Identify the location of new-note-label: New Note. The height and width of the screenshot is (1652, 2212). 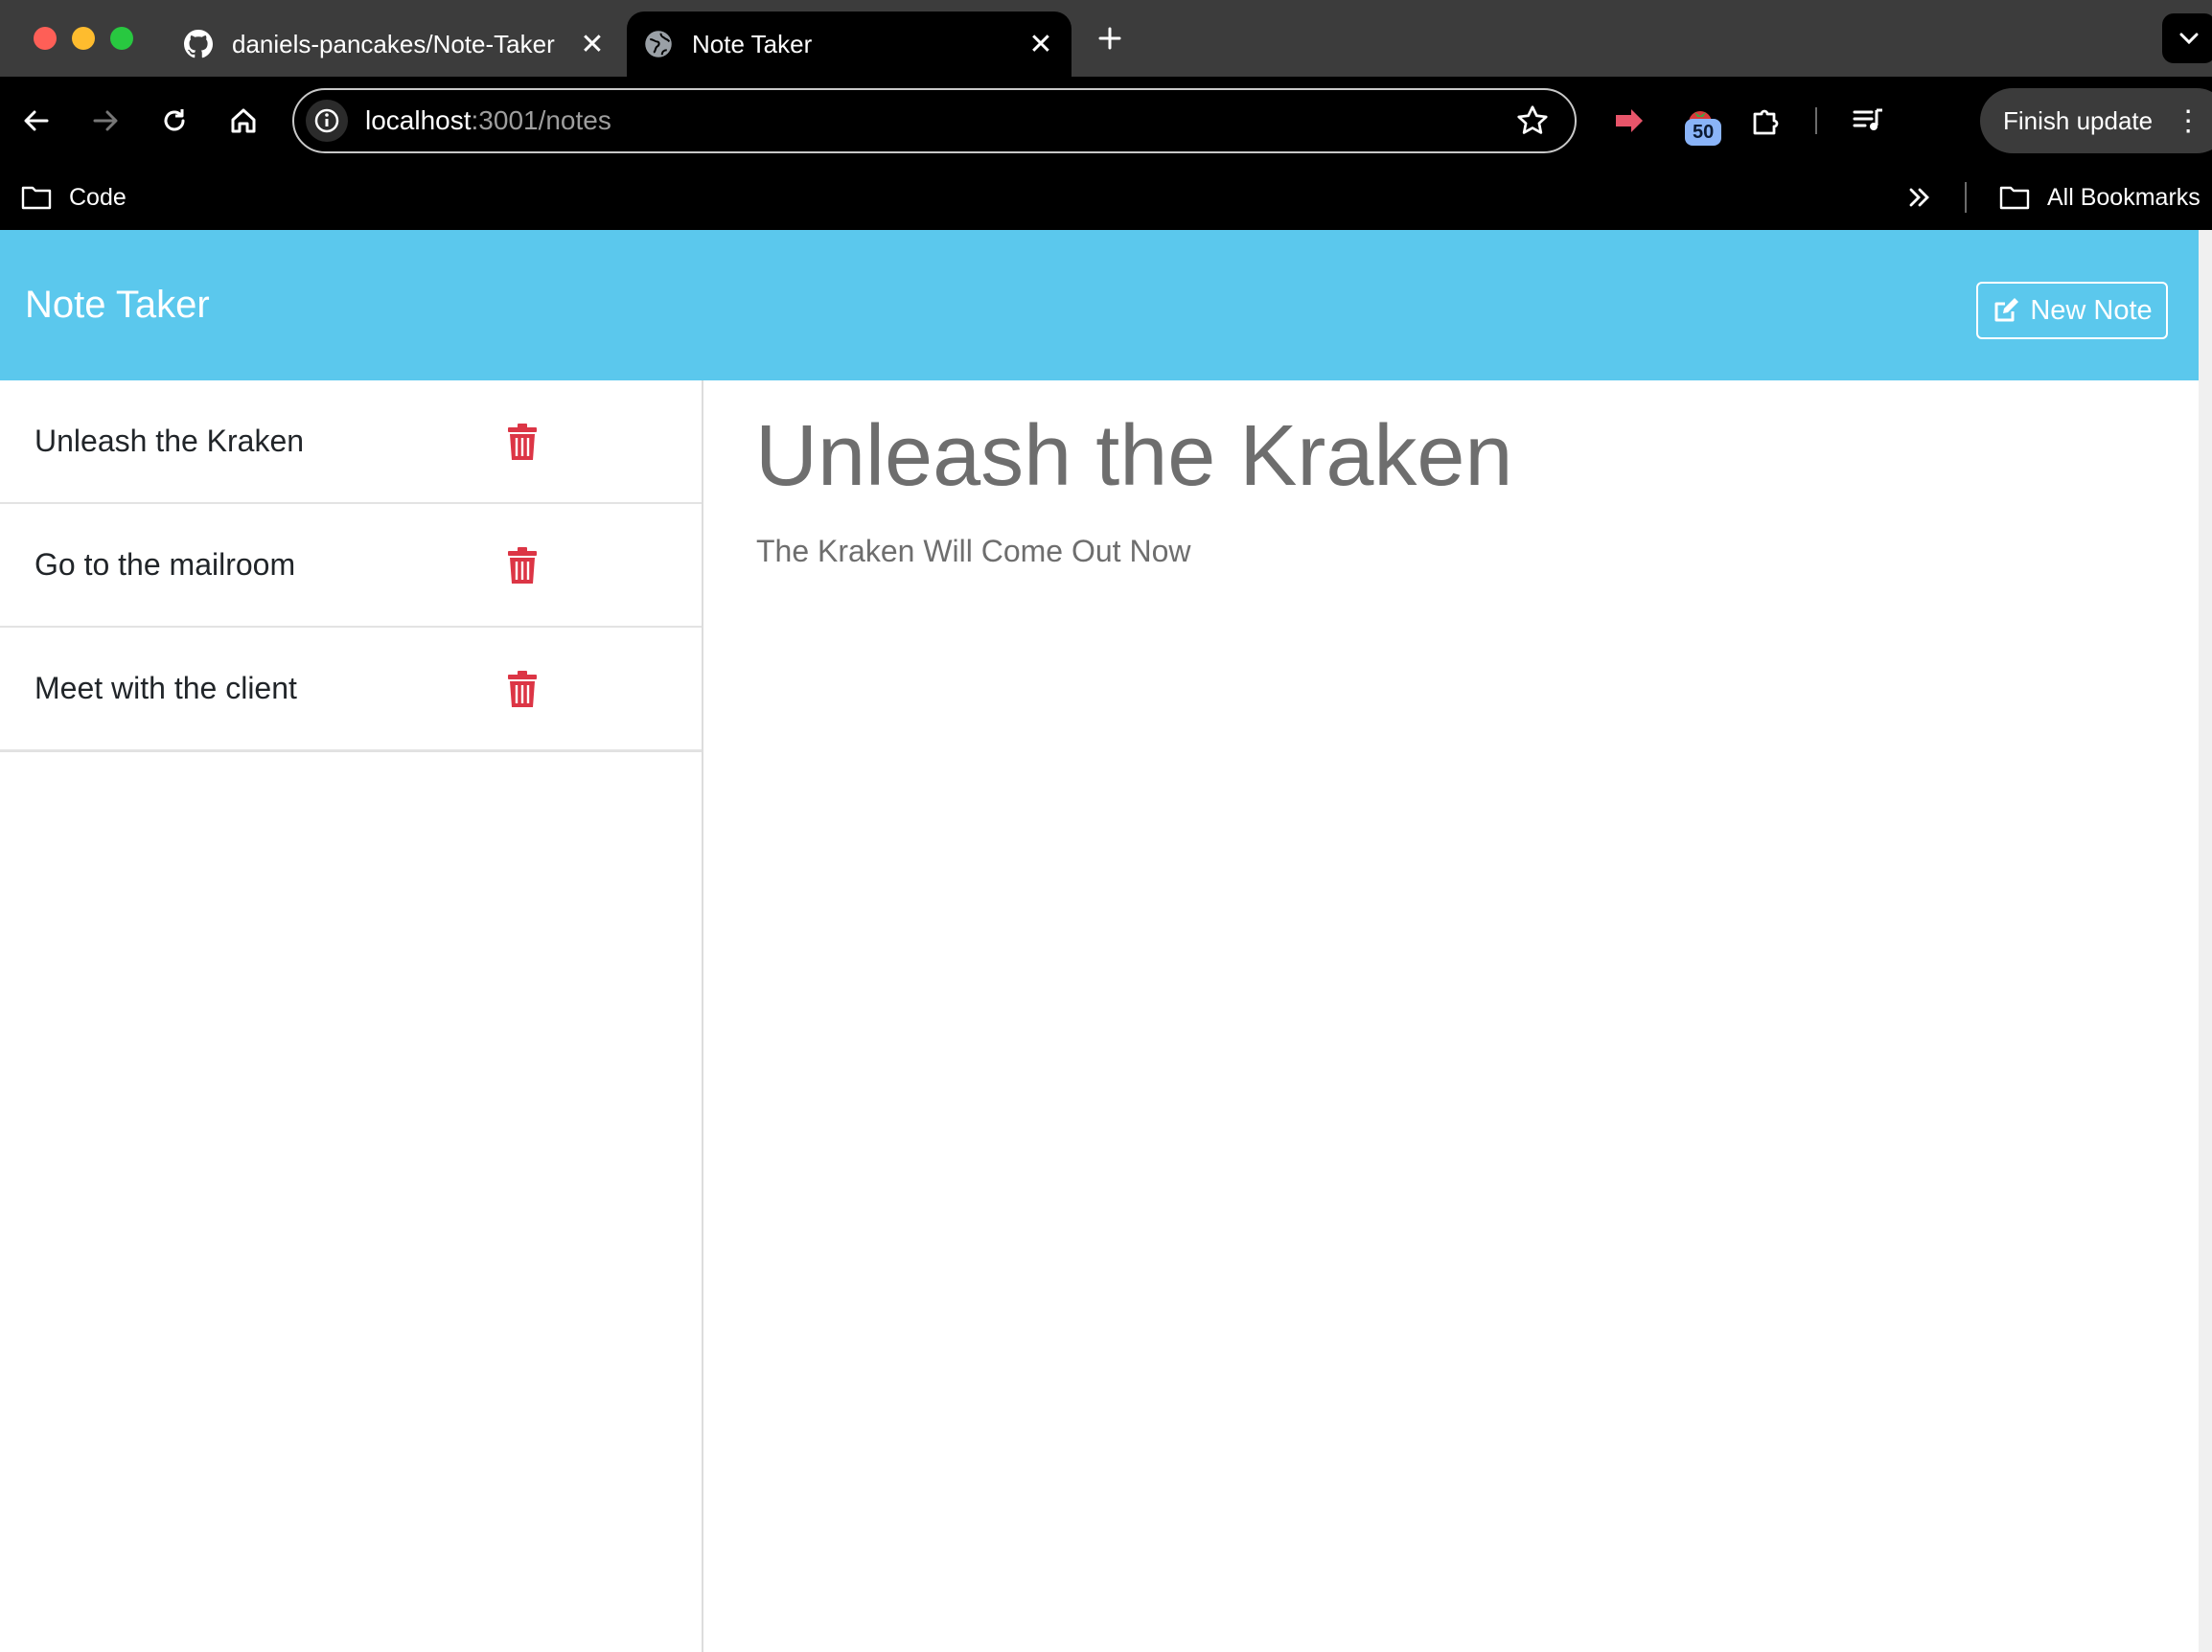
(2092, 310).